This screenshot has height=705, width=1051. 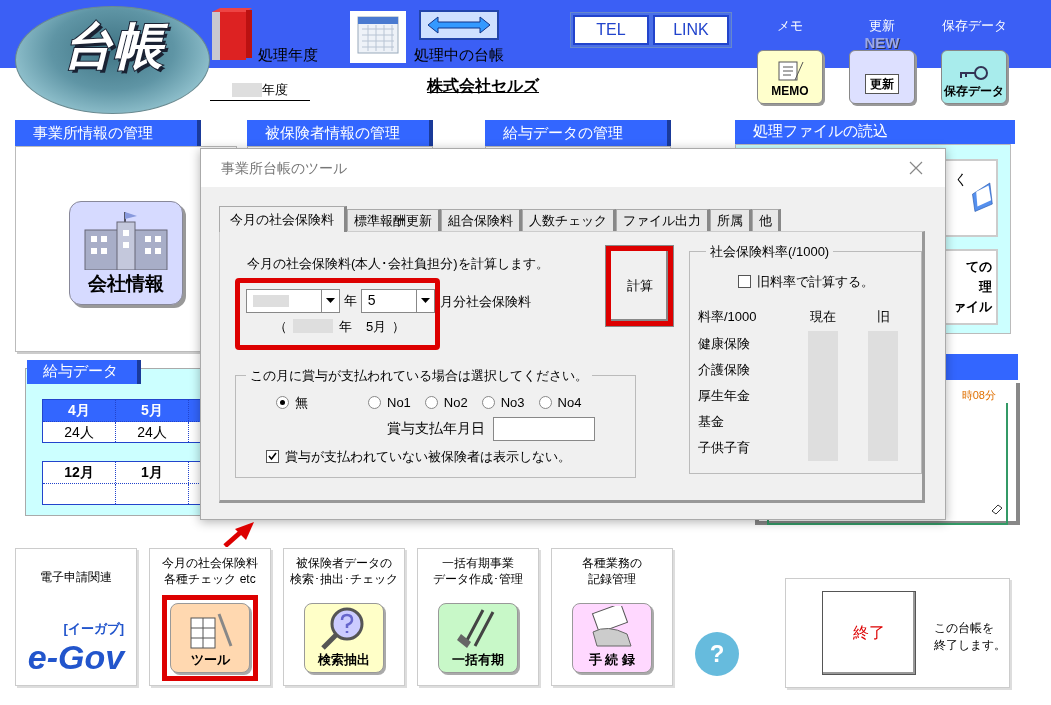 I want to click on calendar-icon, so click(x=378, y=37).